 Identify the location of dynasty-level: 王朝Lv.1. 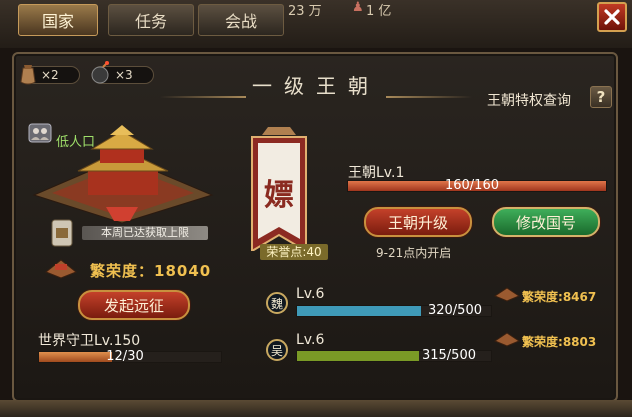
(376, 173).